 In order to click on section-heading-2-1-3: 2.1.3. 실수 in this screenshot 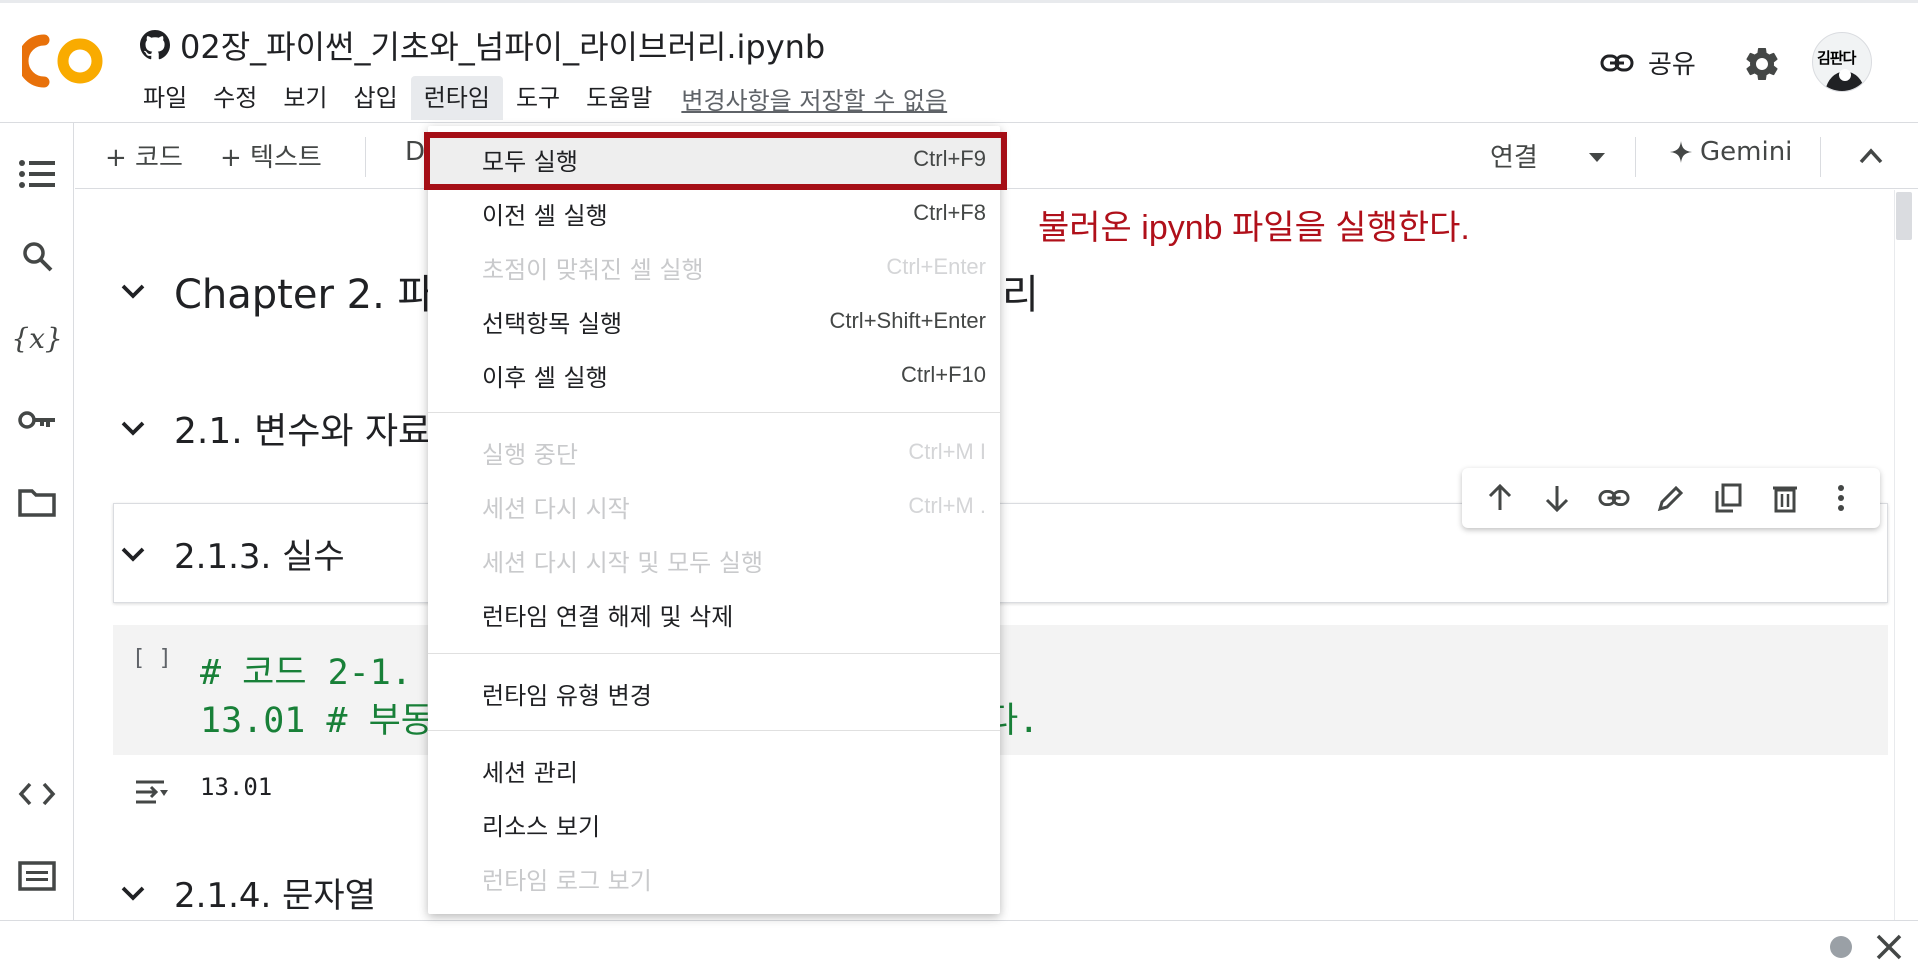, I will do `click(231, 553)`.